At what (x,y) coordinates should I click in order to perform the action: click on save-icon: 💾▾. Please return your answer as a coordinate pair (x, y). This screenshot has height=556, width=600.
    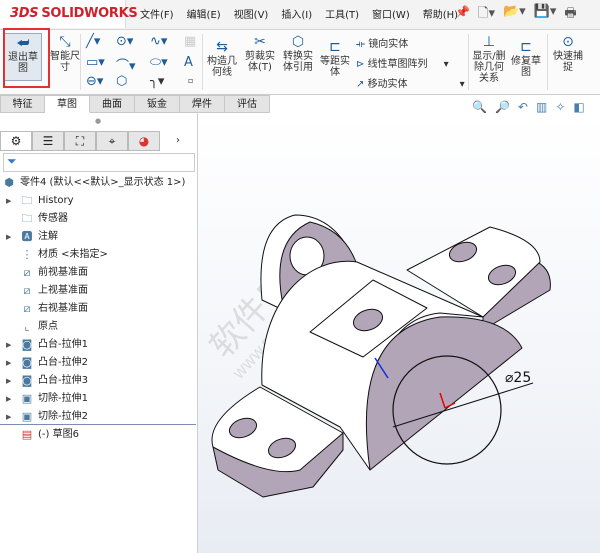
    Looking at the image, I should click on (545, 15).